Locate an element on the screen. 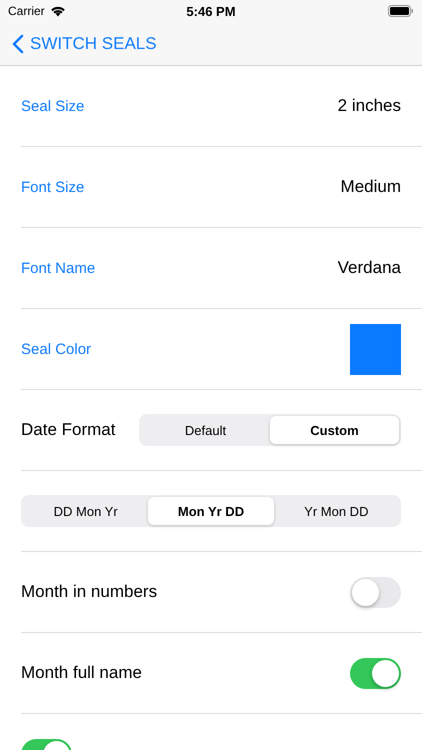  setting-label: Month in numbers is located at coordinates (89, 592).